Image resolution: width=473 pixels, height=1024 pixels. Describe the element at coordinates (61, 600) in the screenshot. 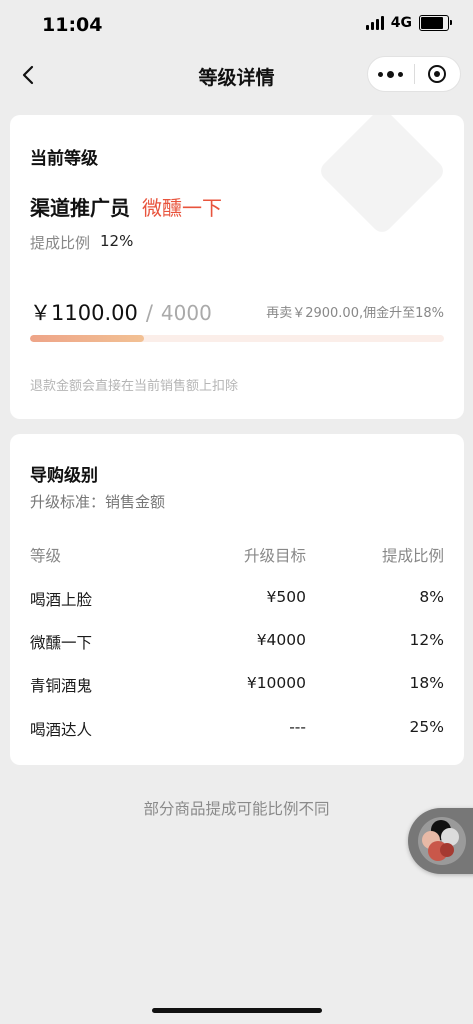

I see `cell-level: 喝酒上脸` at that location.